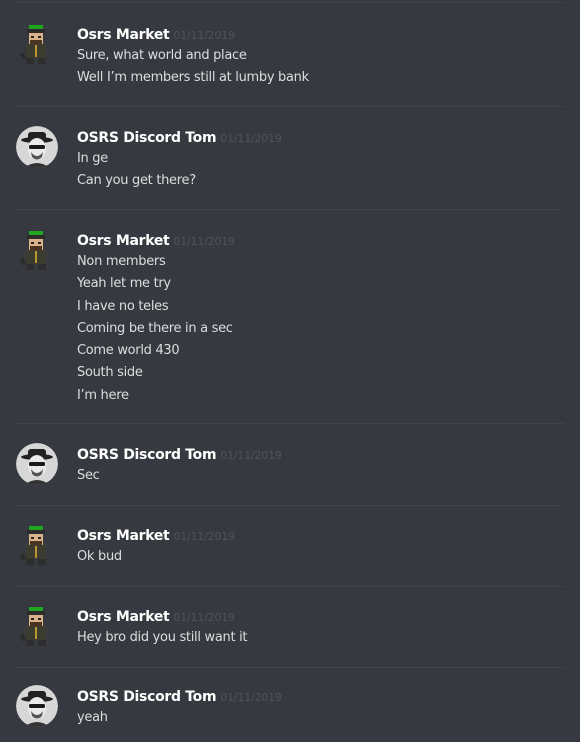  What do you see at coordinates (99, 556) in the screenshot?
I see `message-text: Ok bud` at bounding box center [99, 556].